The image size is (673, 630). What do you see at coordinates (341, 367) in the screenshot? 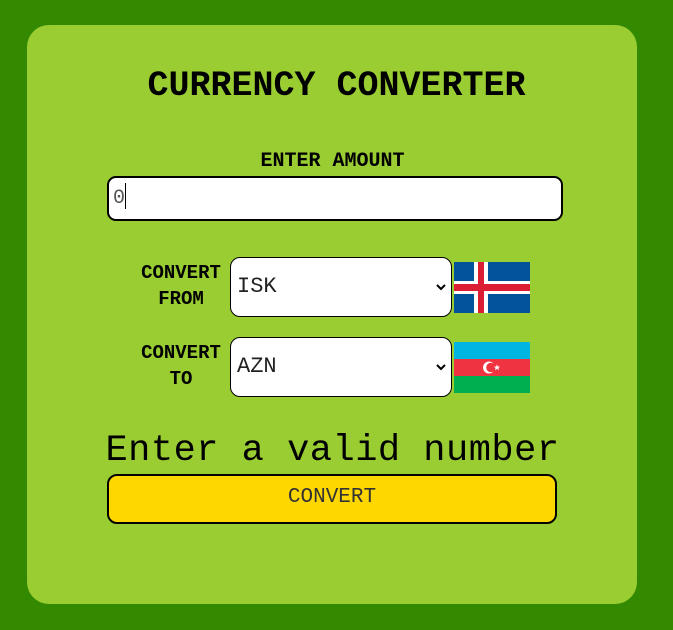
I see `convert-to-select: AZN` at bounding box center [341, 367].